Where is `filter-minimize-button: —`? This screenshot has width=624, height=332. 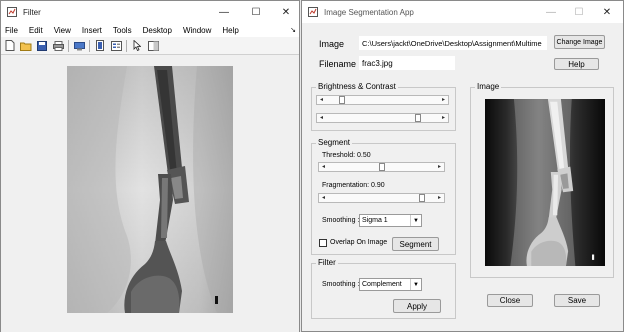 filter-minimize-button: — is located at coordinates (224, 12).